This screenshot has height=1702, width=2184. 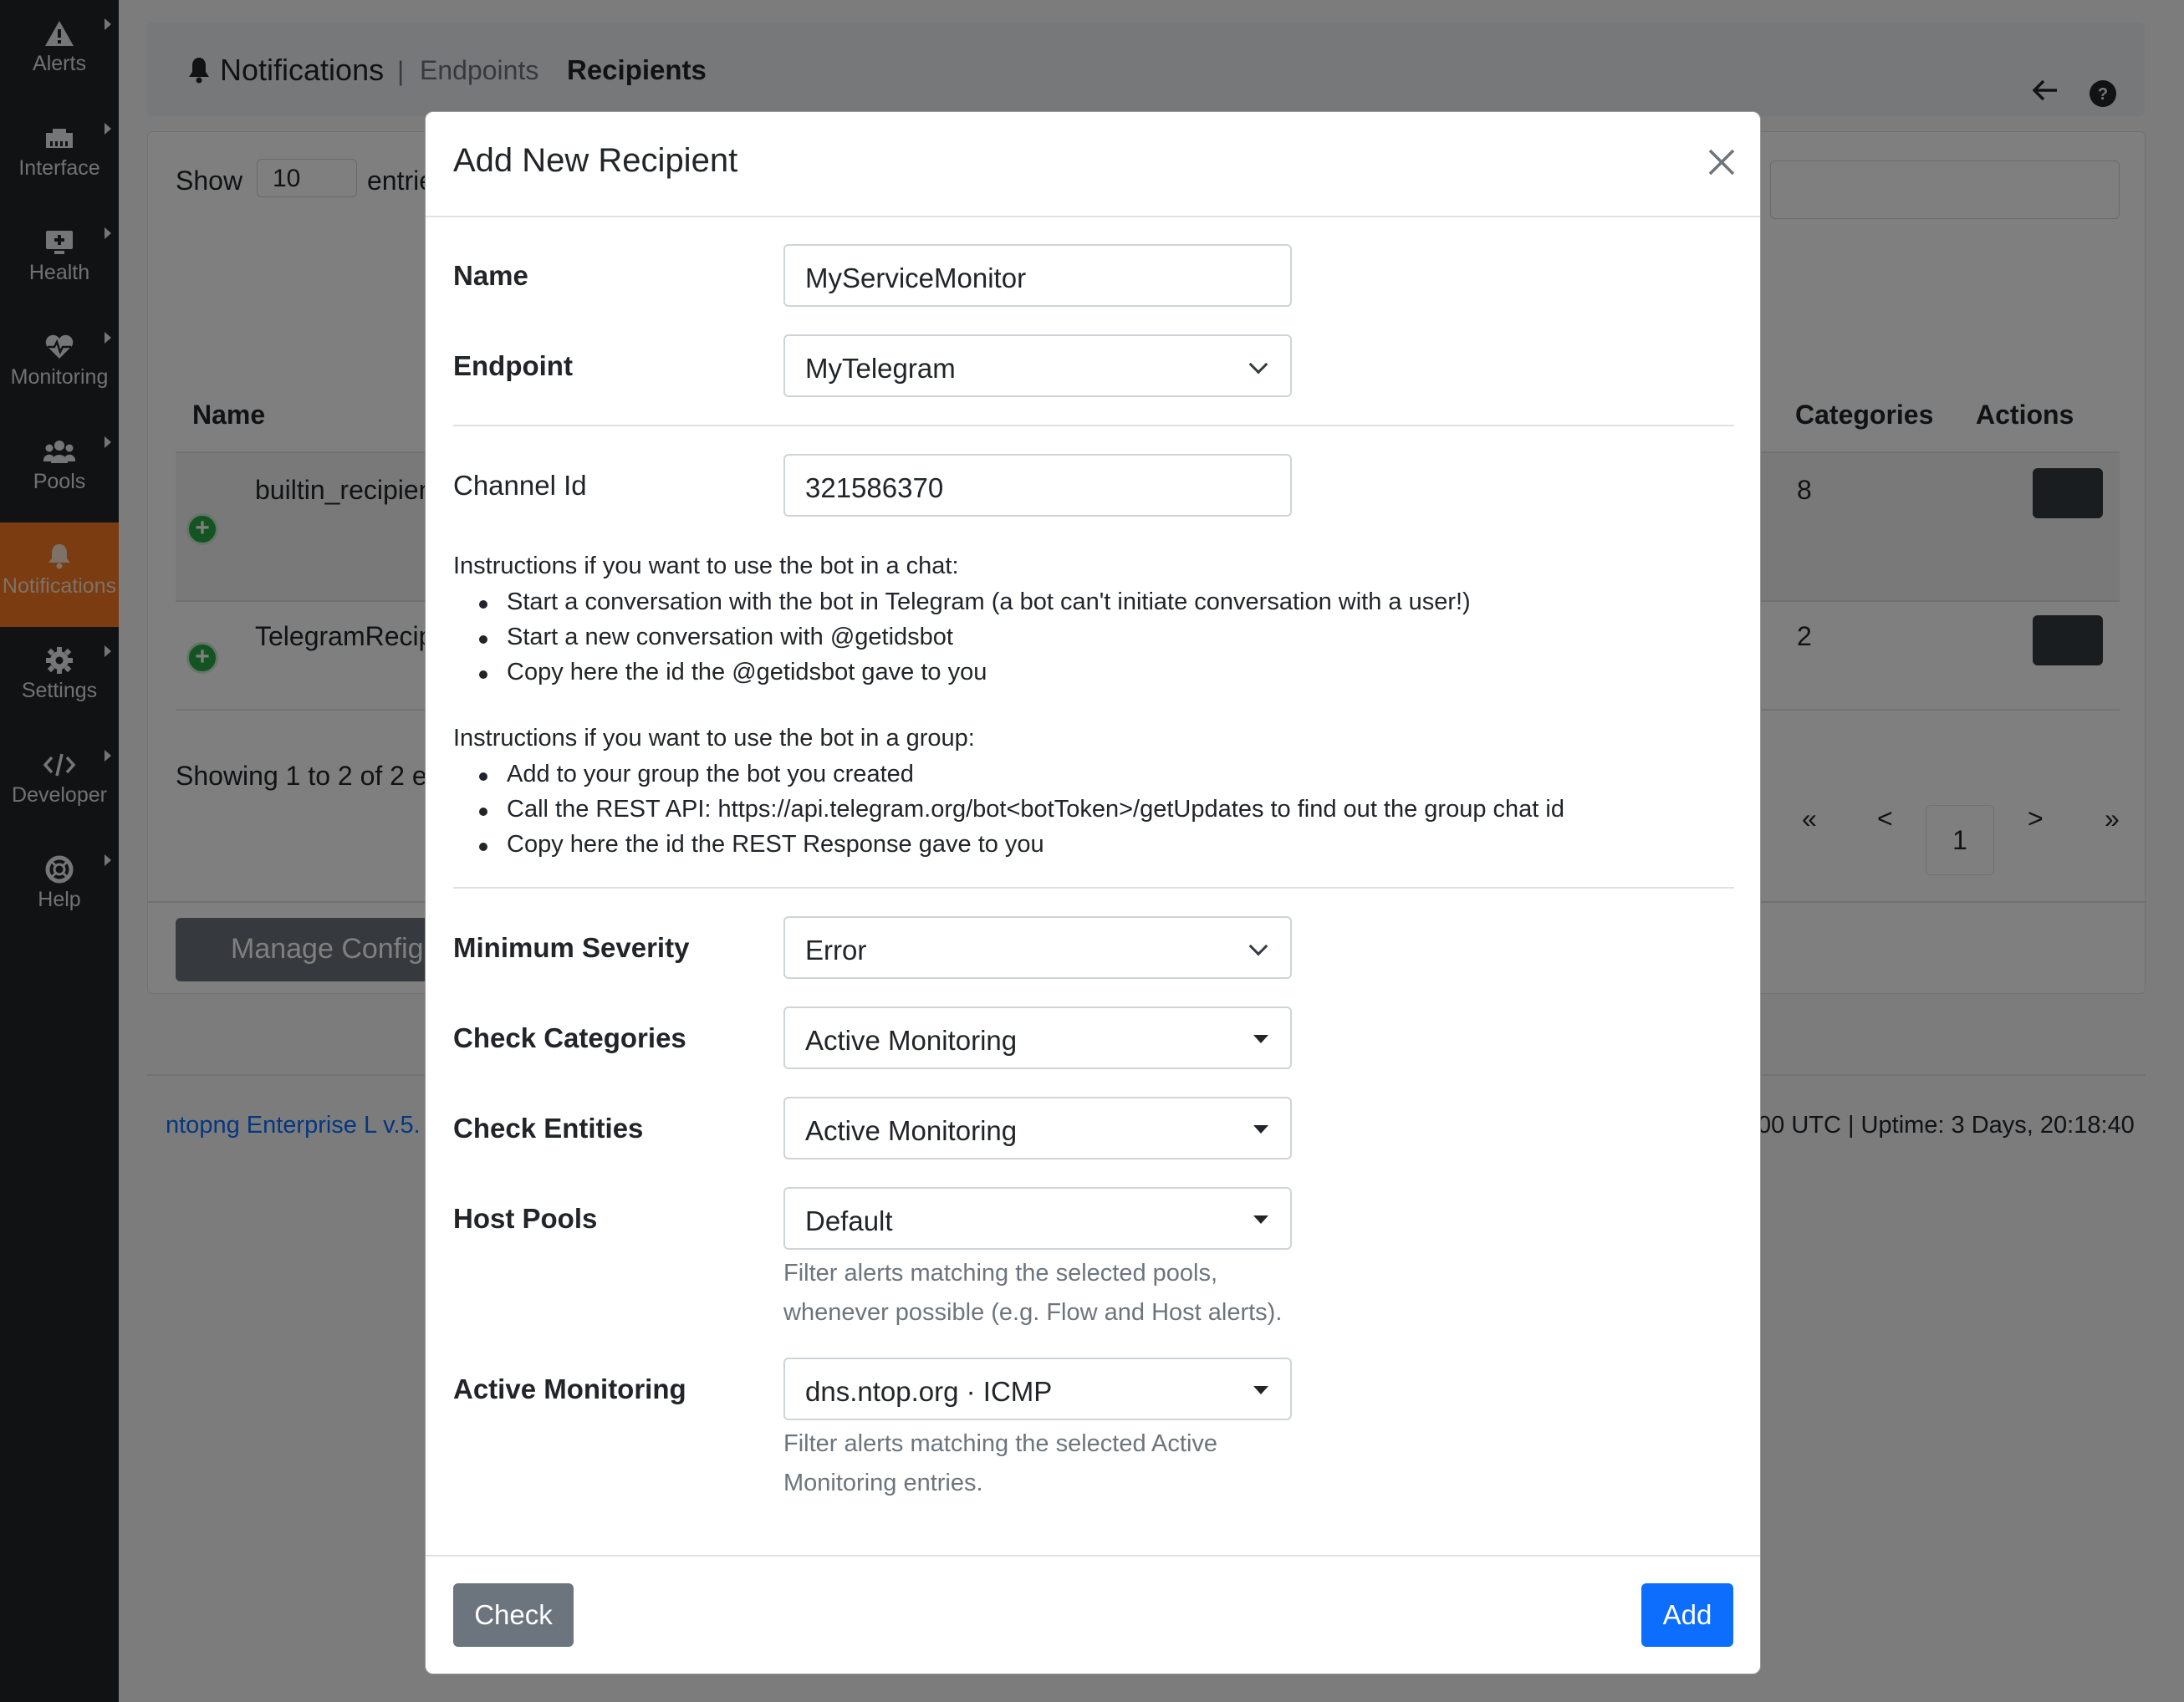 What do you see at coordinates (1037, 275) in the screenshot?
I see `name-field: MyServiceMonitor` at bounding box center [1037, 275].